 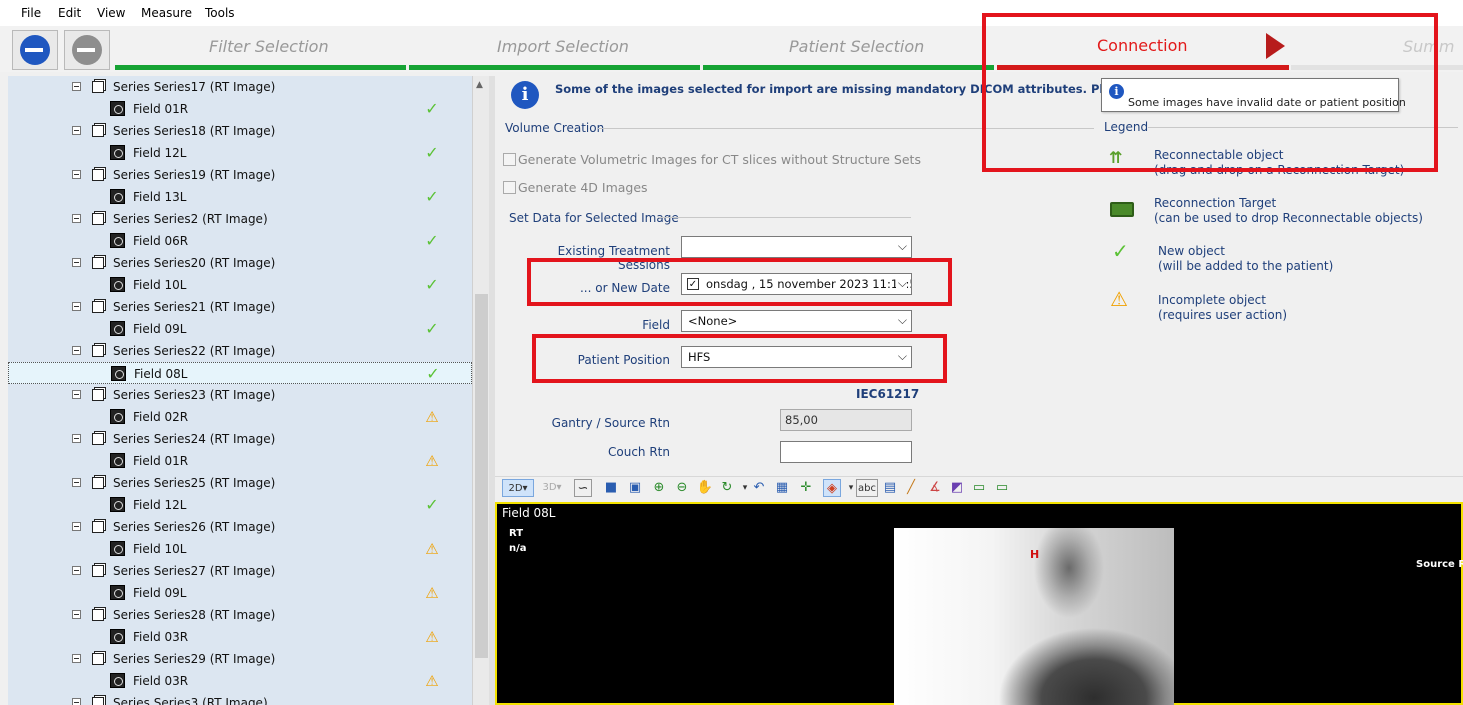 What do you see at coordinates (583, 187) in the screenshot?
I see `generate-4d-label: Generate 4D Images` at bounding box center [583, 187].